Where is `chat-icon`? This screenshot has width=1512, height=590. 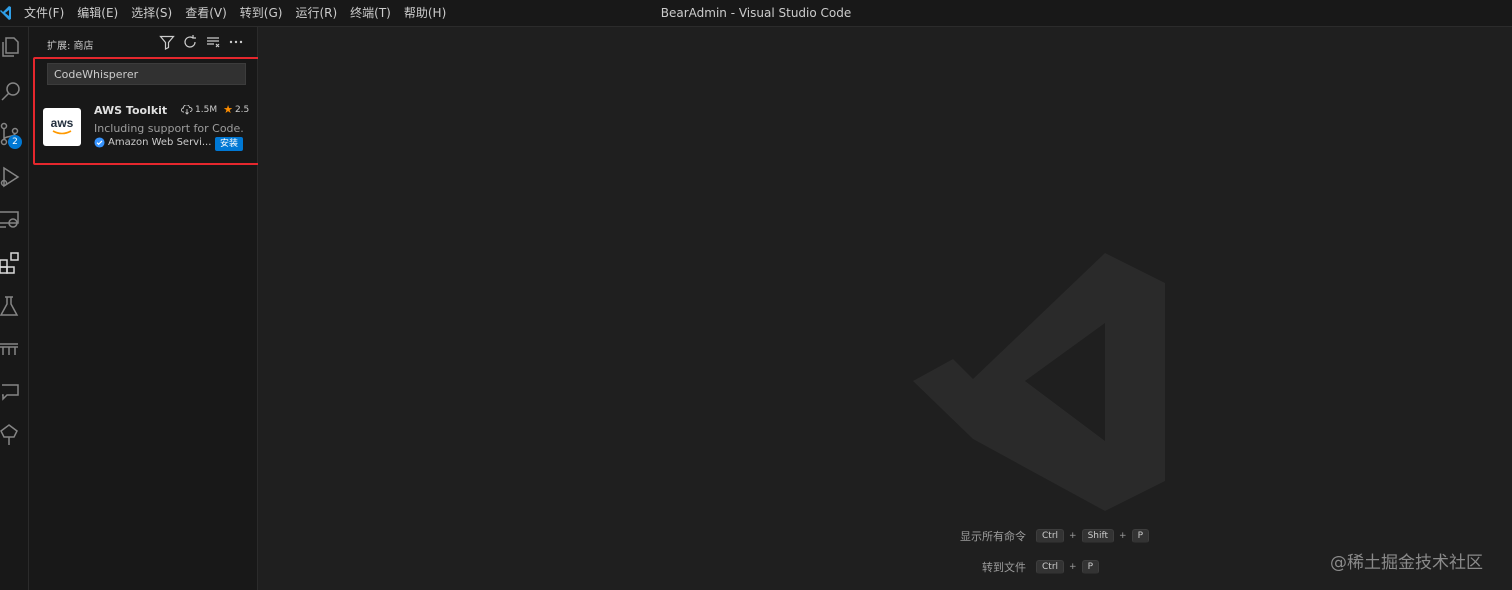 chat-icon is located at coordinates (12, 392).